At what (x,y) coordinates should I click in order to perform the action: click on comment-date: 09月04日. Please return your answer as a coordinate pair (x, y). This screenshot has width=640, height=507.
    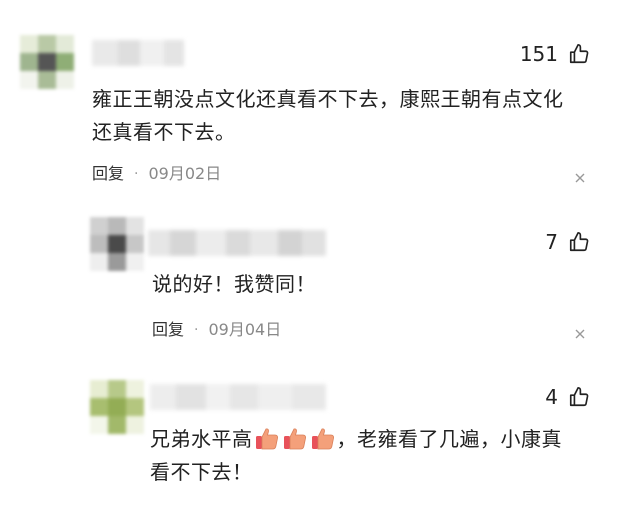
    Looking at the image, I should click on (245, 329).